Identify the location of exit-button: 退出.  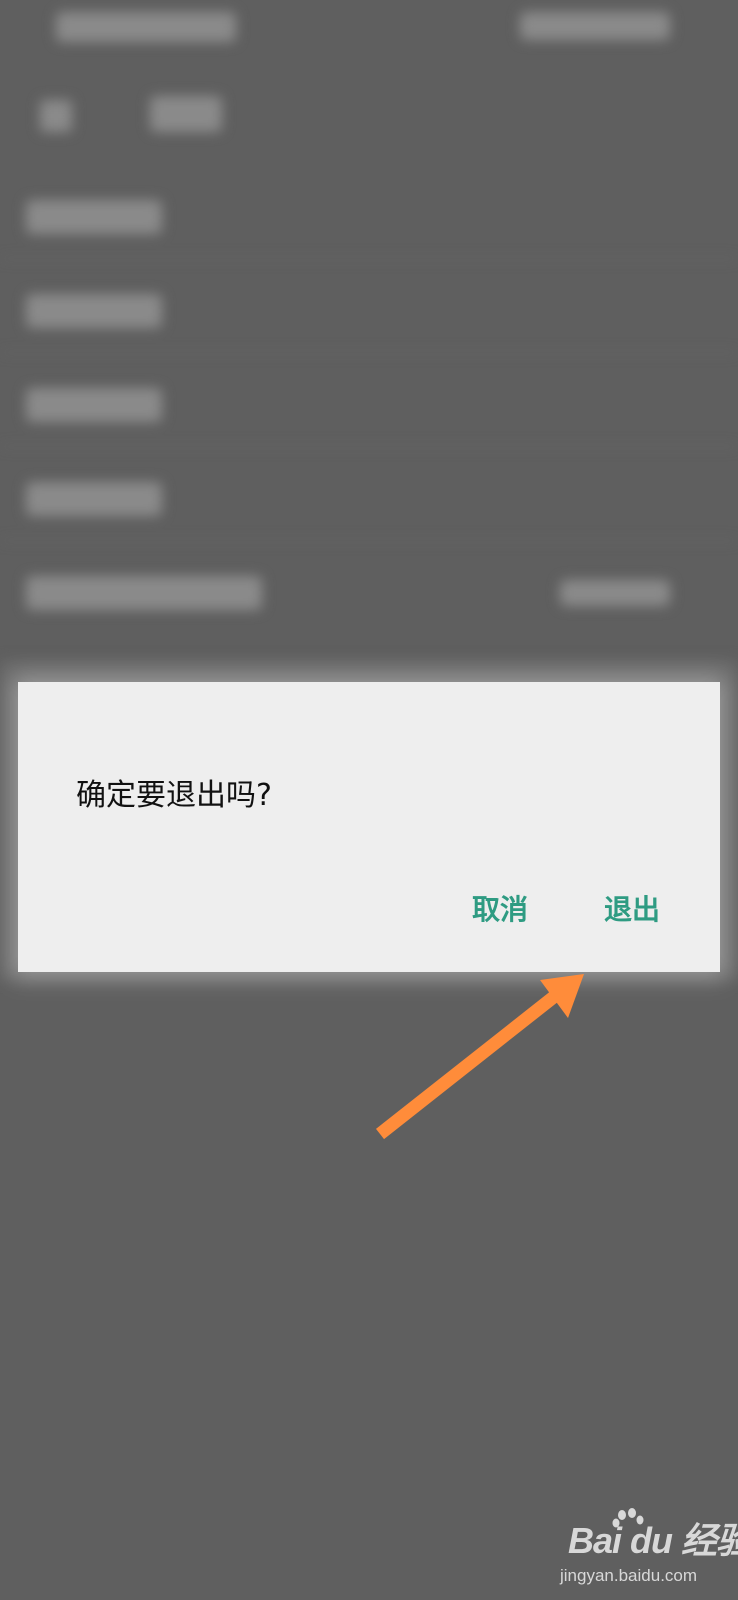
(632, 908).